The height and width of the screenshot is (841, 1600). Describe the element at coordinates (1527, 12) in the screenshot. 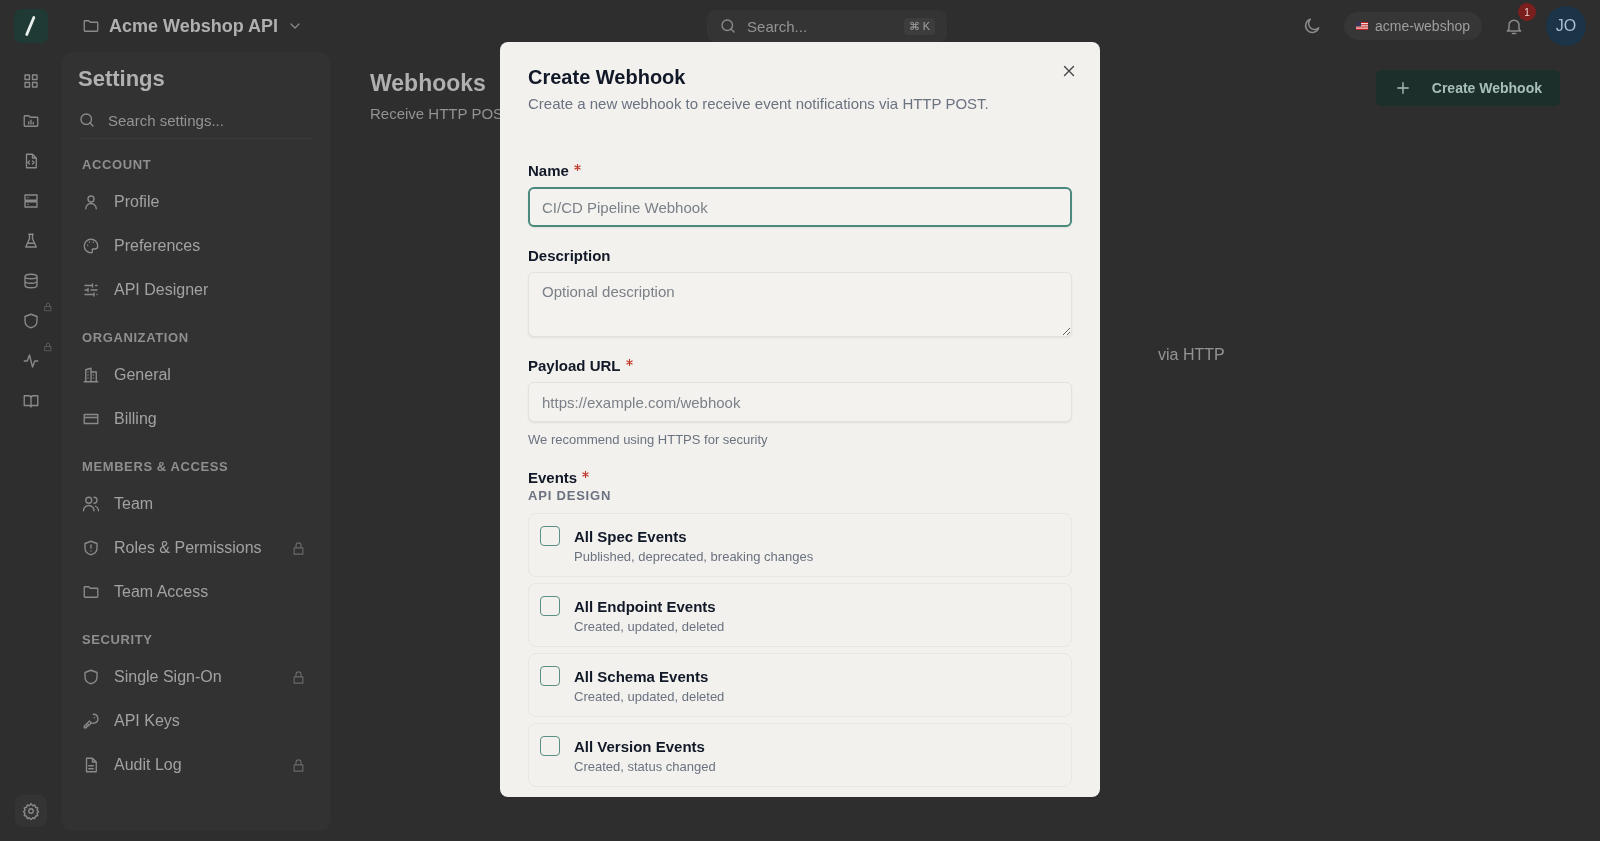

I see `notification-badge: 1` at that location.